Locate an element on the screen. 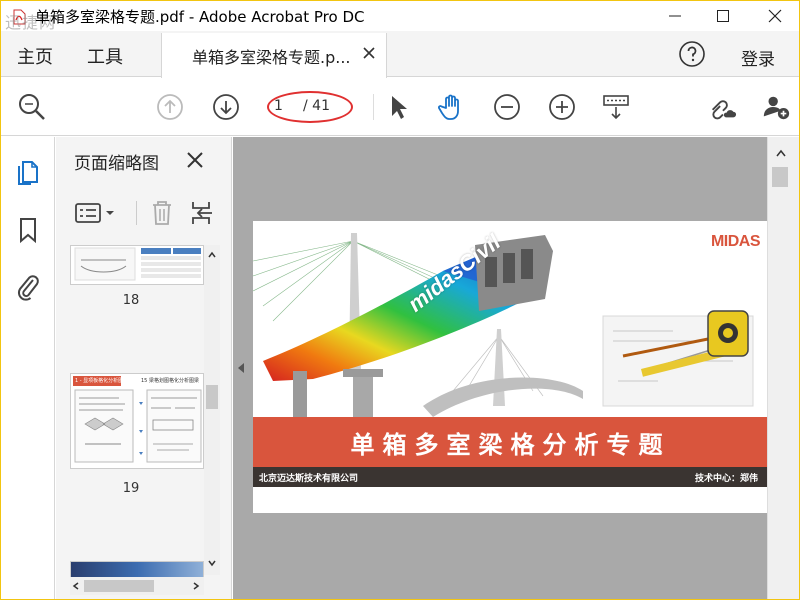 The height and width of the screenshot is (600, 800). select-tool-button is located at coordinates (398, 107).